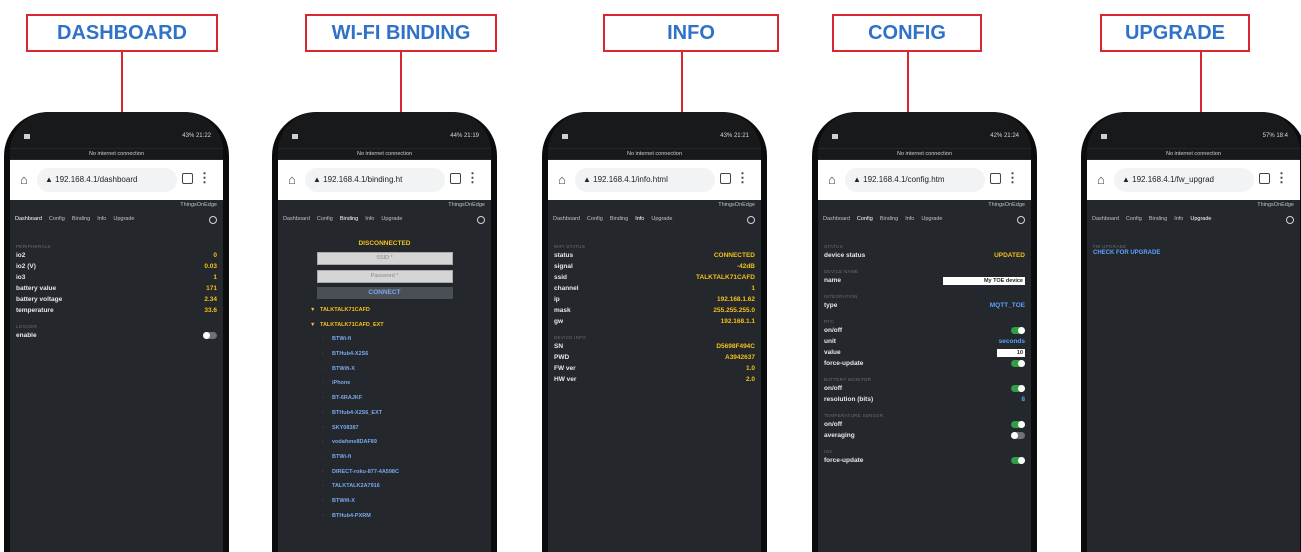  What do you see at coordinates (832, 352) in the screenshot?
I see `field-label: value` at bounding box center [832, 352].